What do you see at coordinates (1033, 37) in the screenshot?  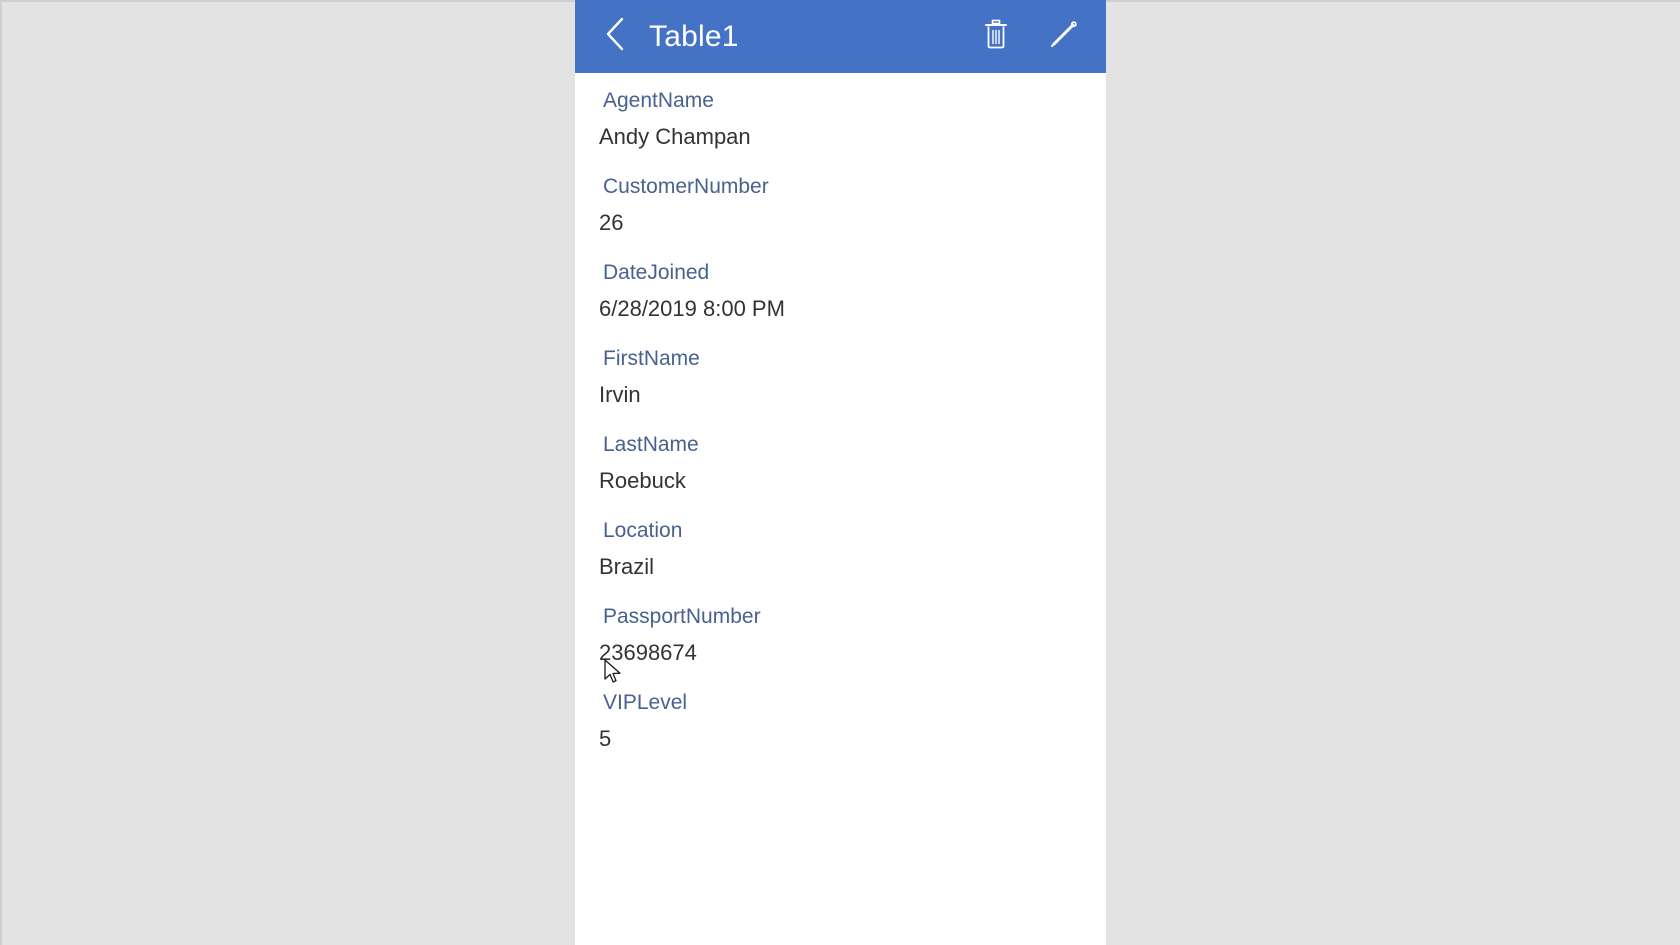 I see `header-actions` at bounding box center [1033, 37].